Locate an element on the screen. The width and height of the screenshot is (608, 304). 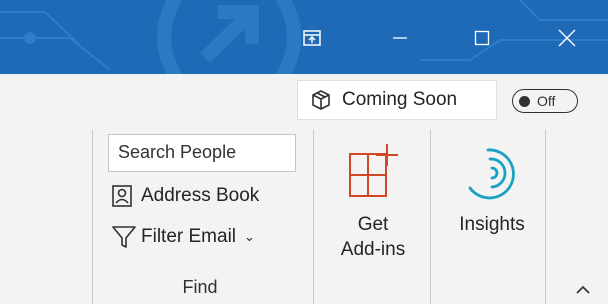
address-book-icon is located at coordinates (122, 196).